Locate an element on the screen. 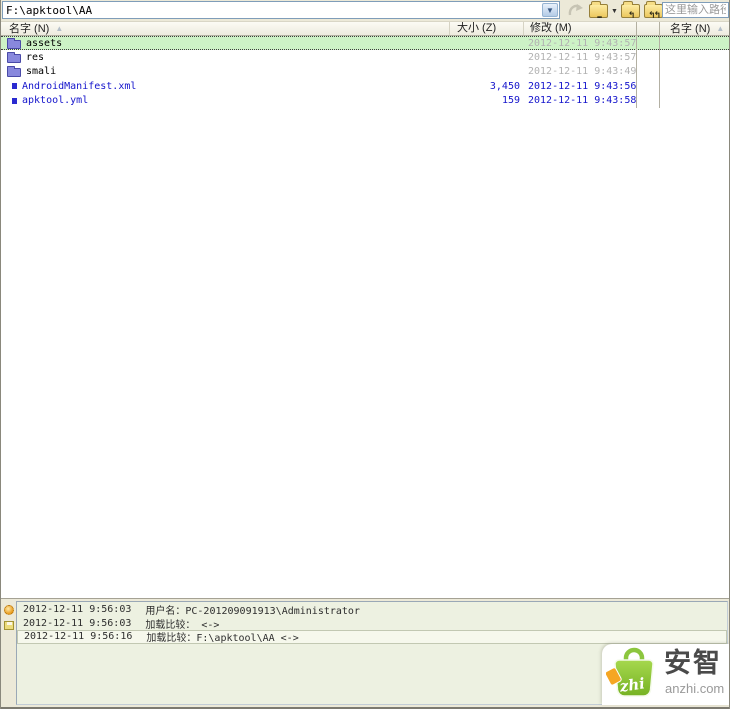 The image size is (730, 709). up-arrow-icon: ↰ is located at coordinates (631, 16).